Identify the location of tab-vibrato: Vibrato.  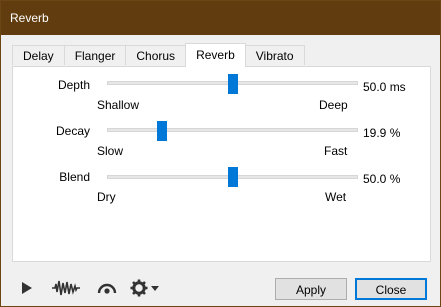
(274, 55).